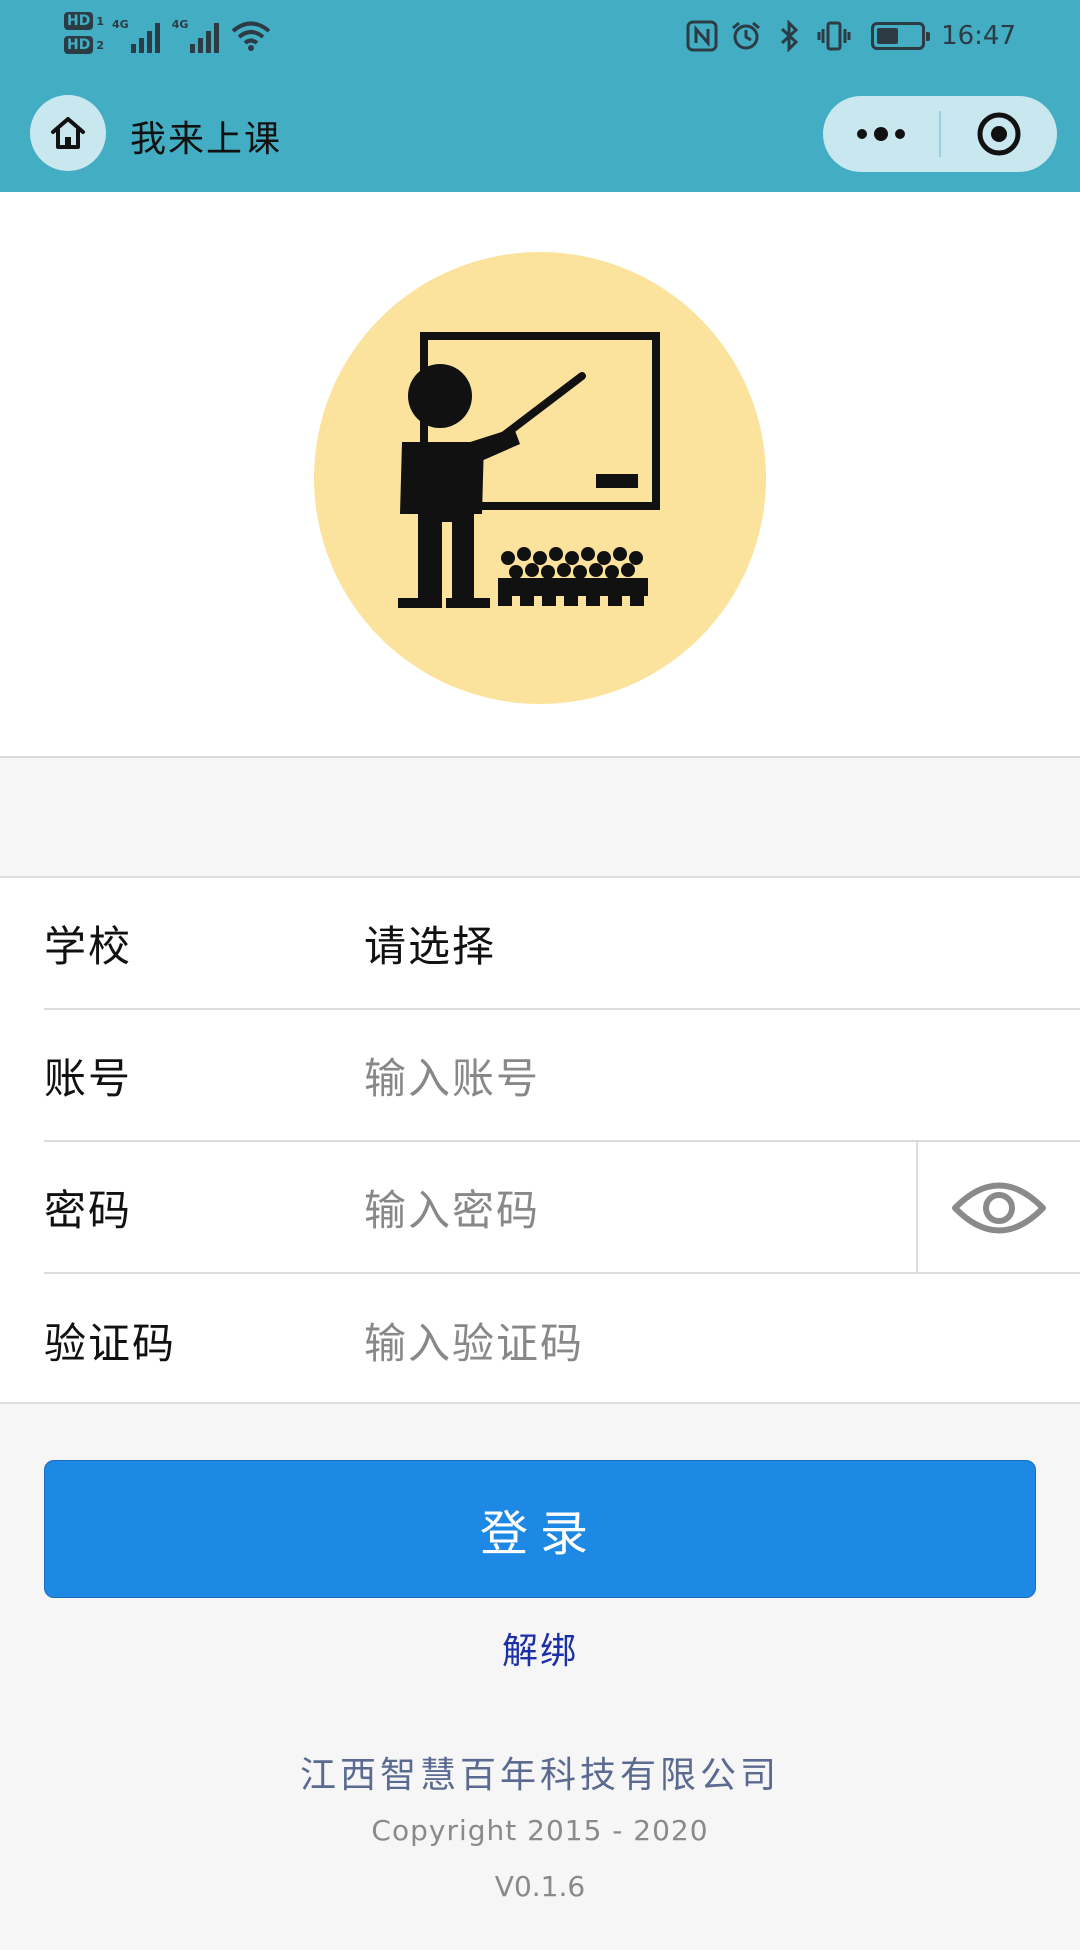 The height and width of the screenshot is (1950, 1080). I want to click on sim-indicators: HD 1 HD 2, so click(84, 33).